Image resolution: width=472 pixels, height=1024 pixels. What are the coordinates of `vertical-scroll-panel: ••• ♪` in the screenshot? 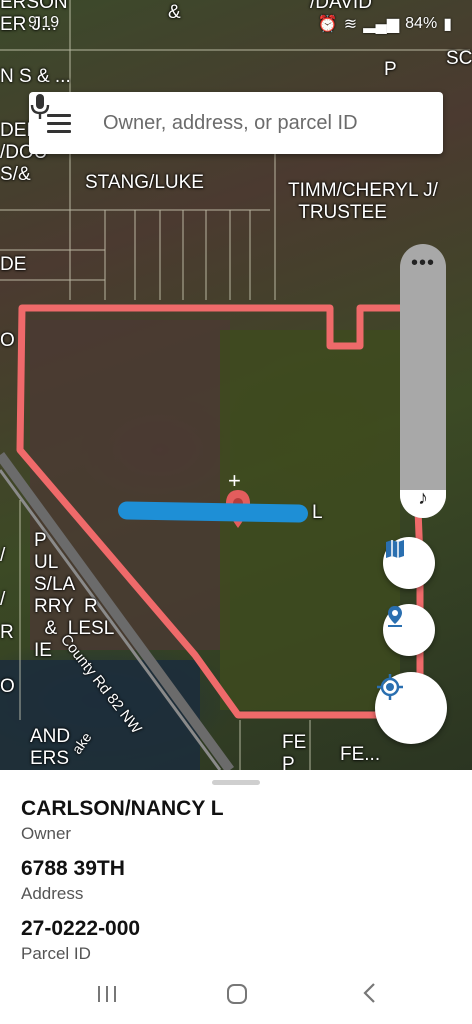 It's located at (423, 381).